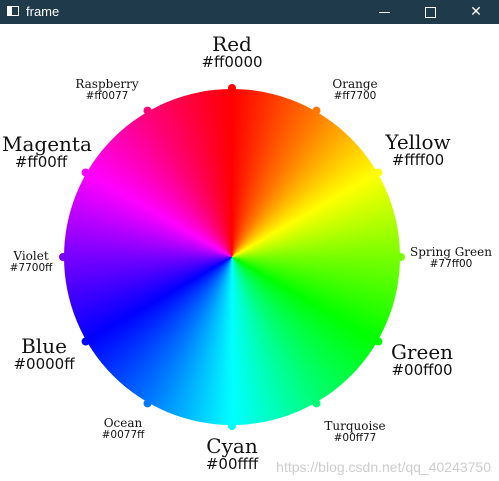 The height and width of the screenshot is (481, 499). I want to click on minimize-button, so click(384, 12).